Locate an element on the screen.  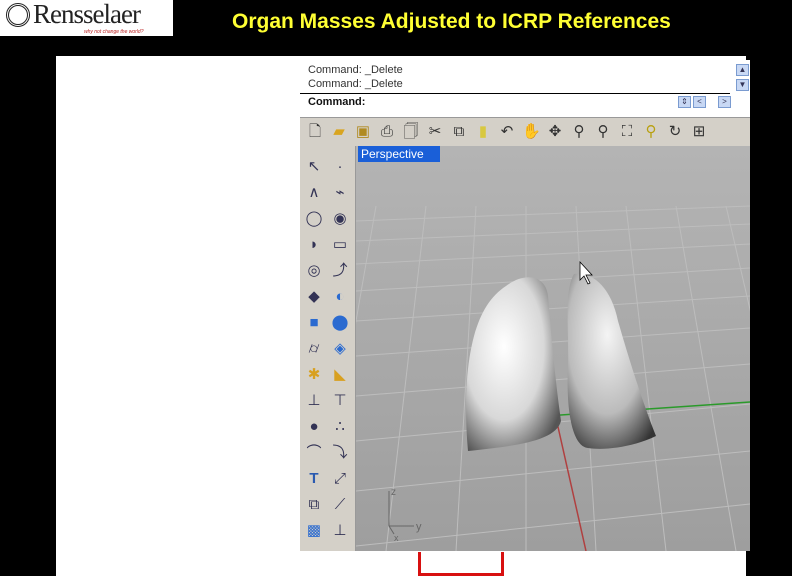
properties-icon: 🗍 is located at coordinates (411, 132).